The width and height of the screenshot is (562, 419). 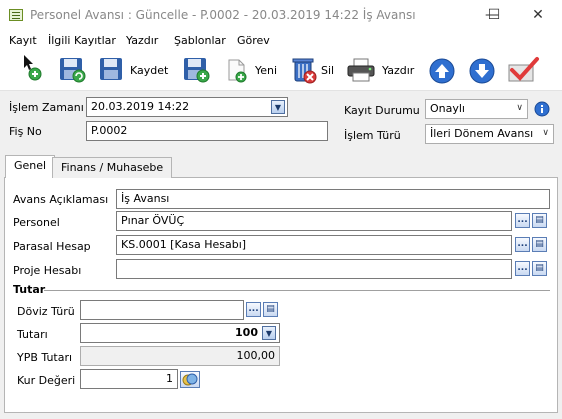 I want to click on doviz-turu-field, so click(x=162, y=310).